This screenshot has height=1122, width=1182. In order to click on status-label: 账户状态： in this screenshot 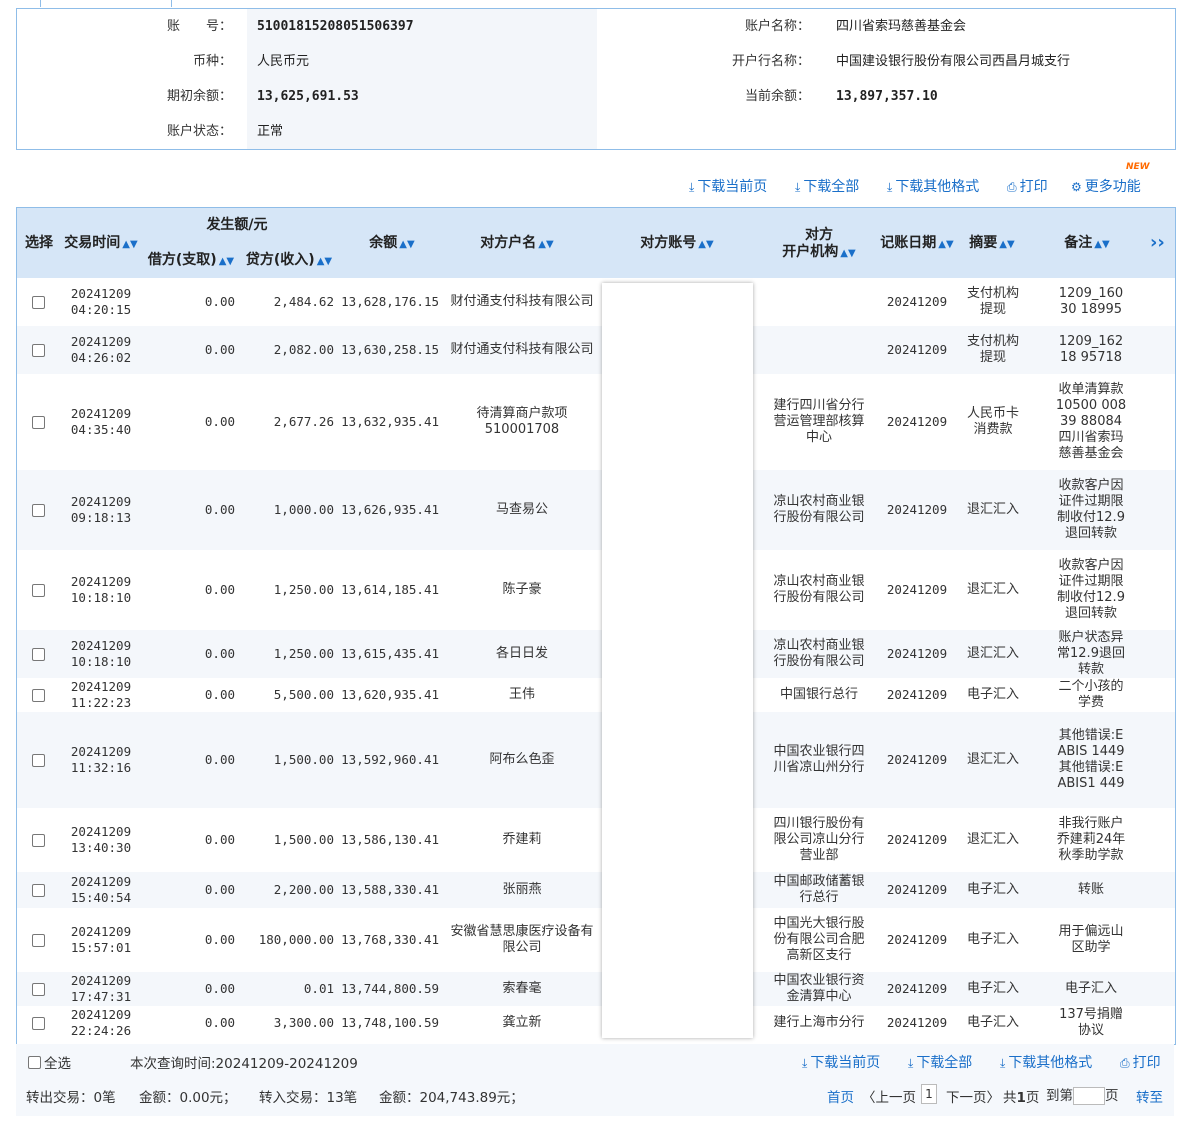, I will do `click(199, 131)`.